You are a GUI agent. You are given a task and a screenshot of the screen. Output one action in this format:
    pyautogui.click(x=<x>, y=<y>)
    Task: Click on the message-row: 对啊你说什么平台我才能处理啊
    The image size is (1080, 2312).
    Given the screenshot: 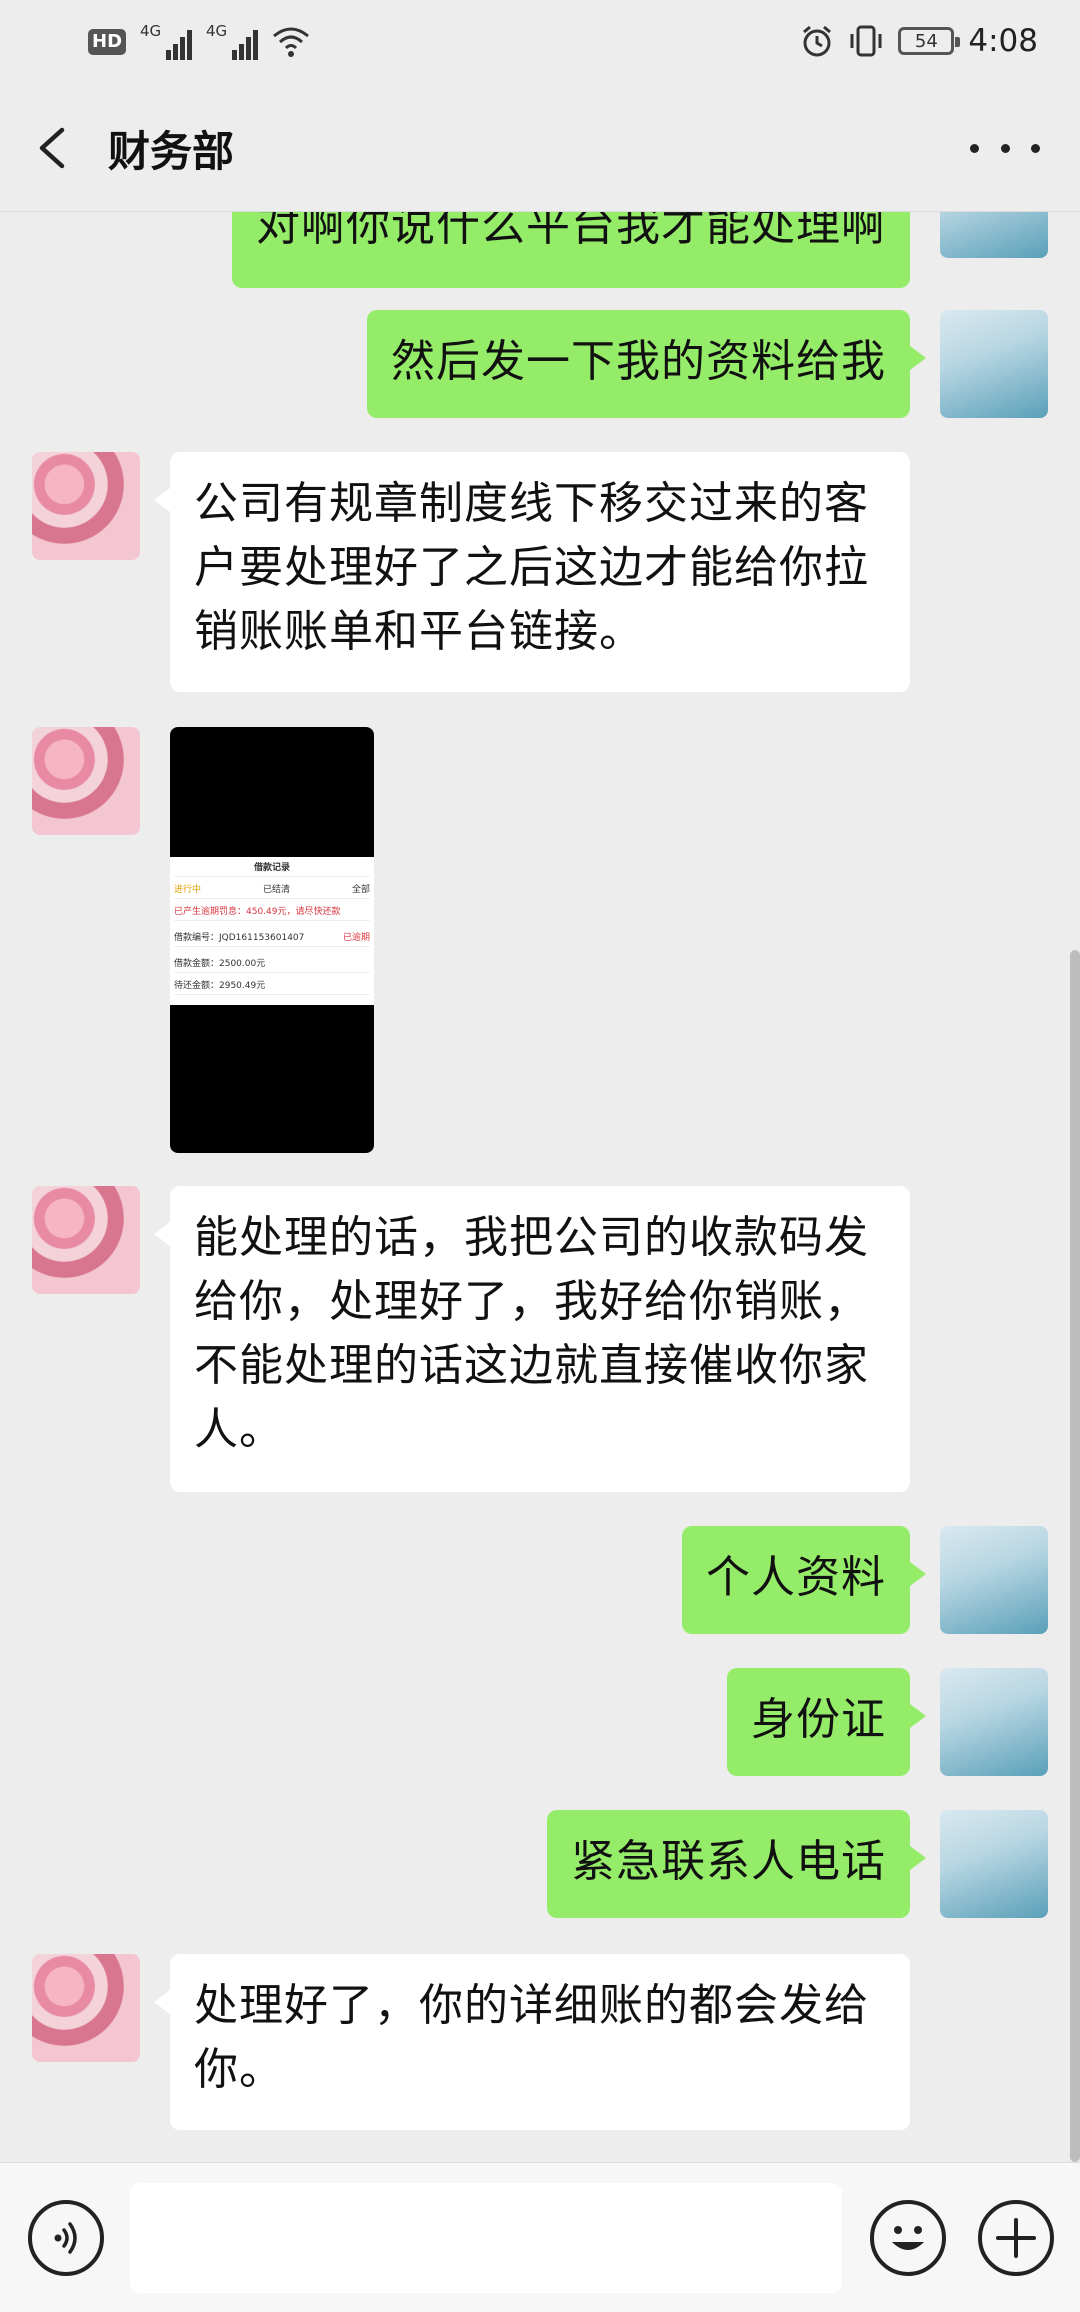 What is the action you would take?
    pyautogui.click(x=540, y=250)
    